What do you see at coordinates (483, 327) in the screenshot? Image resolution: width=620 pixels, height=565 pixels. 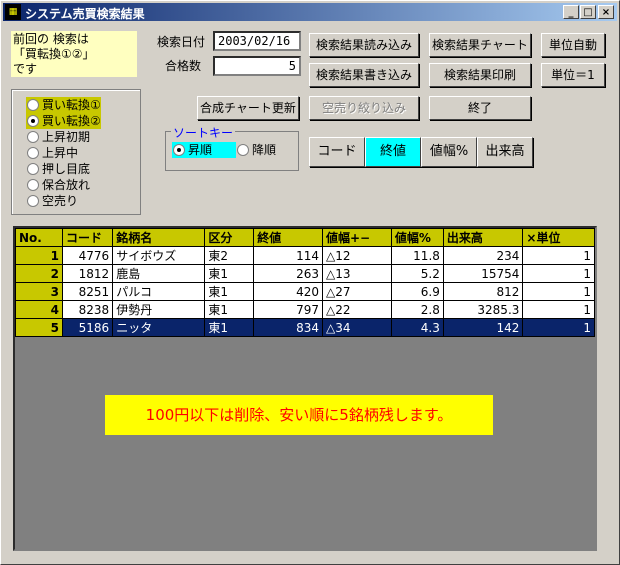 I see `table-cell: 142` at bounding box center [483, 327].